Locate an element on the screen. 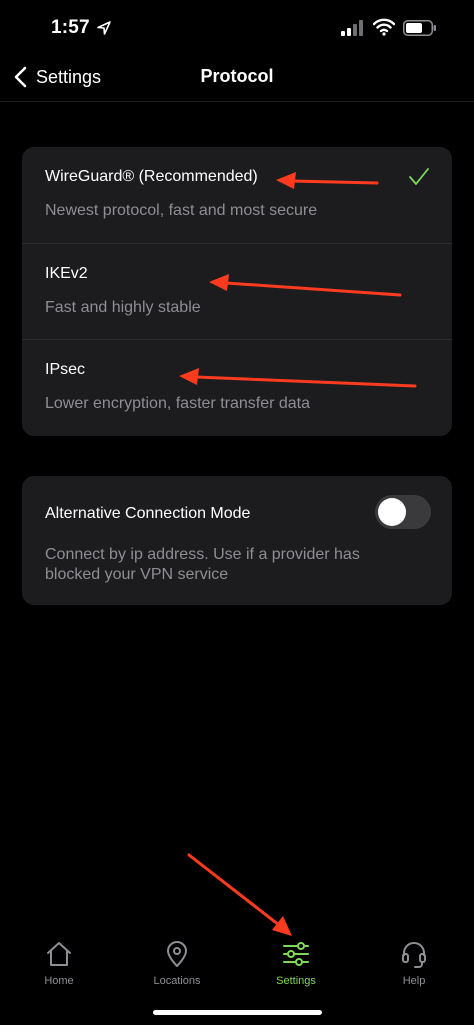 This screenshot has width=474, height=1025. tab-help: Help is located at coordinates (414, 963).